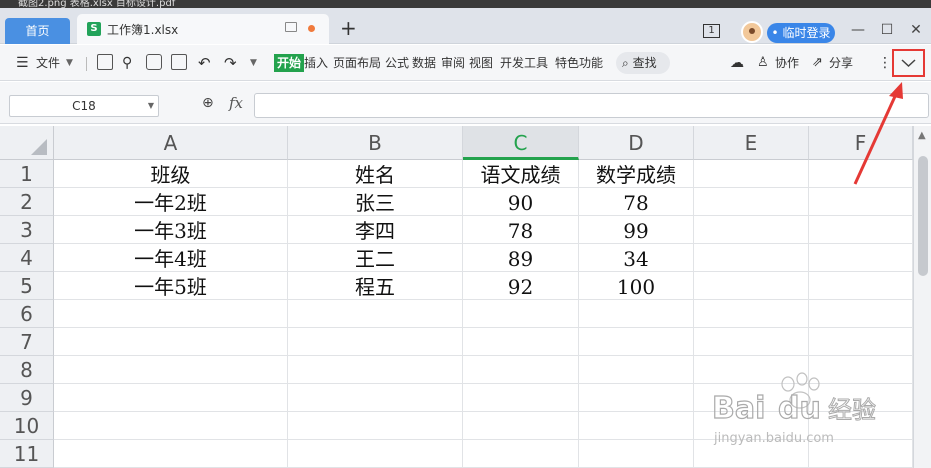  Describe the element at coordinates (643, 63) in the screenshot. I see `search-button: ⌕ 查找` at that location.